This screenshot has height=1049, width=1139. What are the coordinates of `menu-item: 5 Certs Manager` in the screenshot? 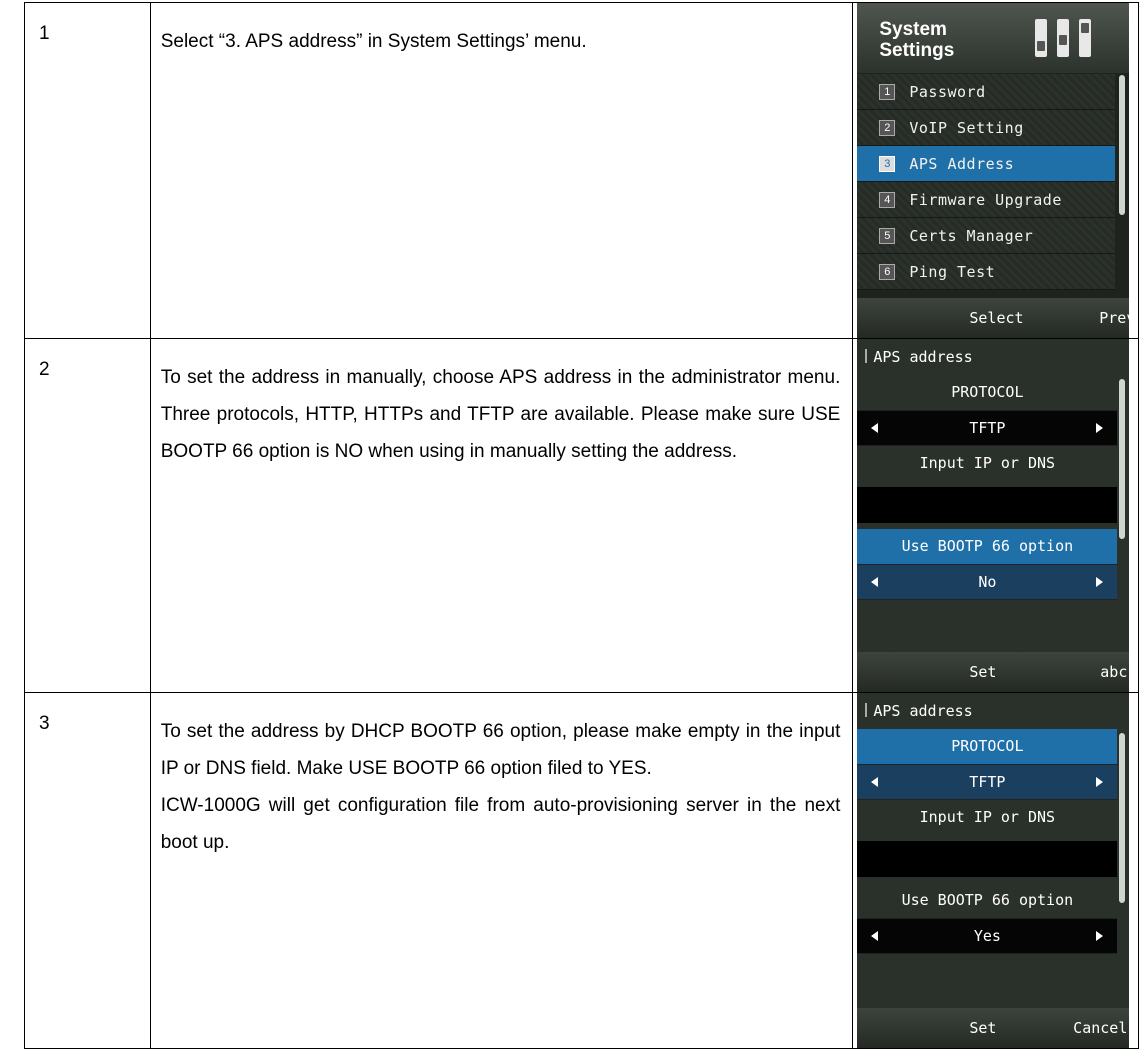 It's located at (986, 236).